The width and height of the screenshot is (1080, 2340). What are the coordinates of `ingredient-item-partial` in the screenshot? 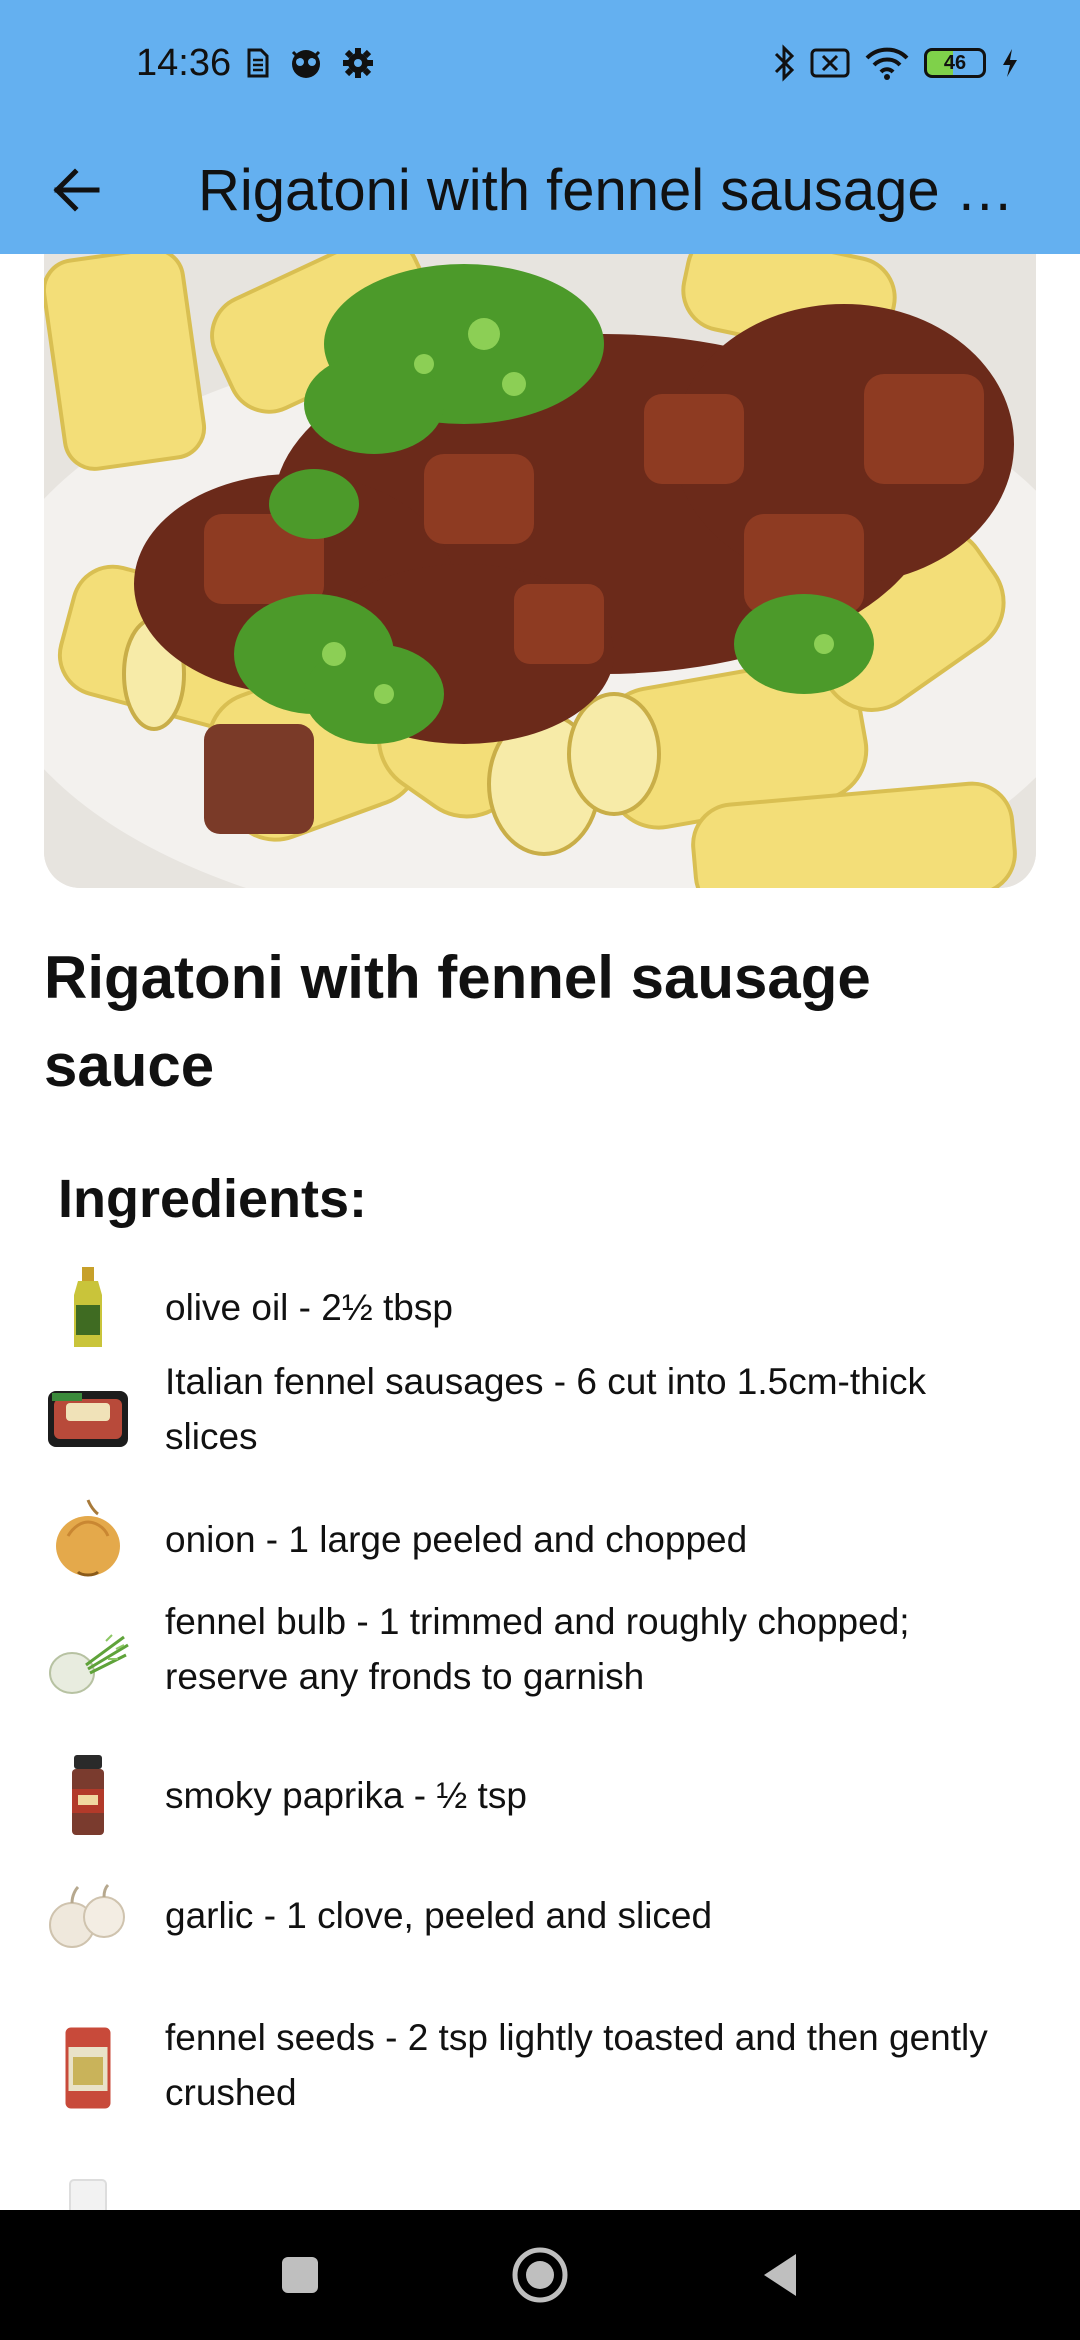 It's located at (540, 2187).